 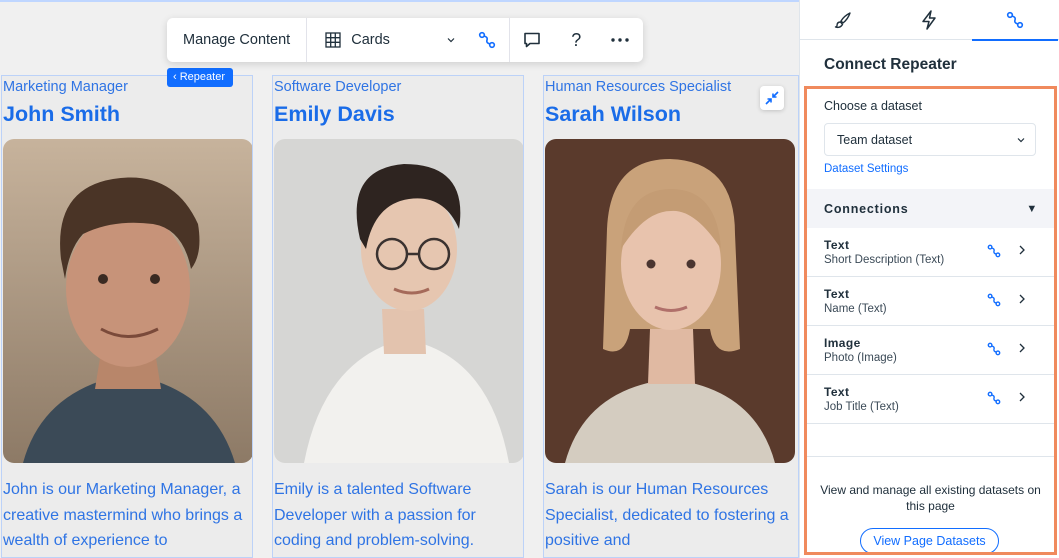 I want to click on job-title-text: Software Developer, so click(x=337, y=87).